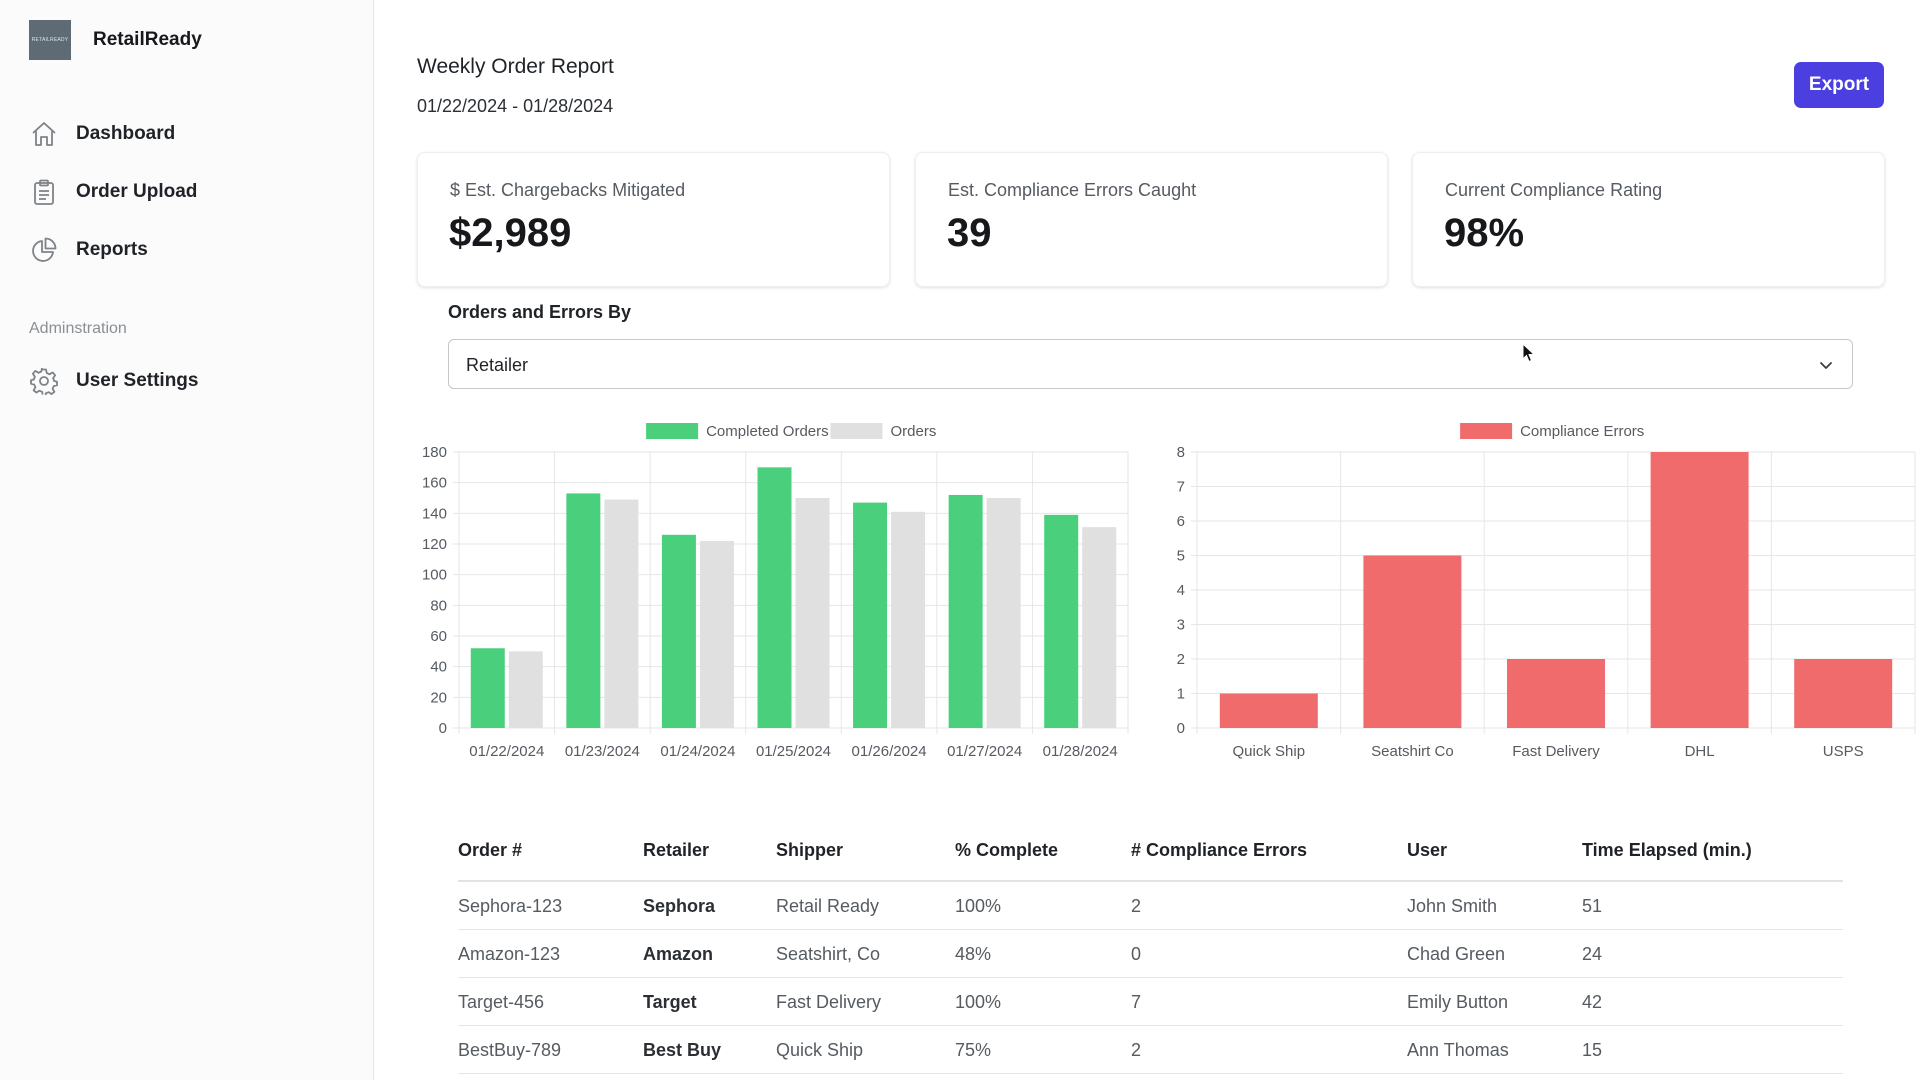 The width and height of the screenshot is (1920, 1080). What do you see at coordinates (682, 1050) in the screenshot?
I see `cell-retailer: Best Buy` at bounding box center [682, 1050].